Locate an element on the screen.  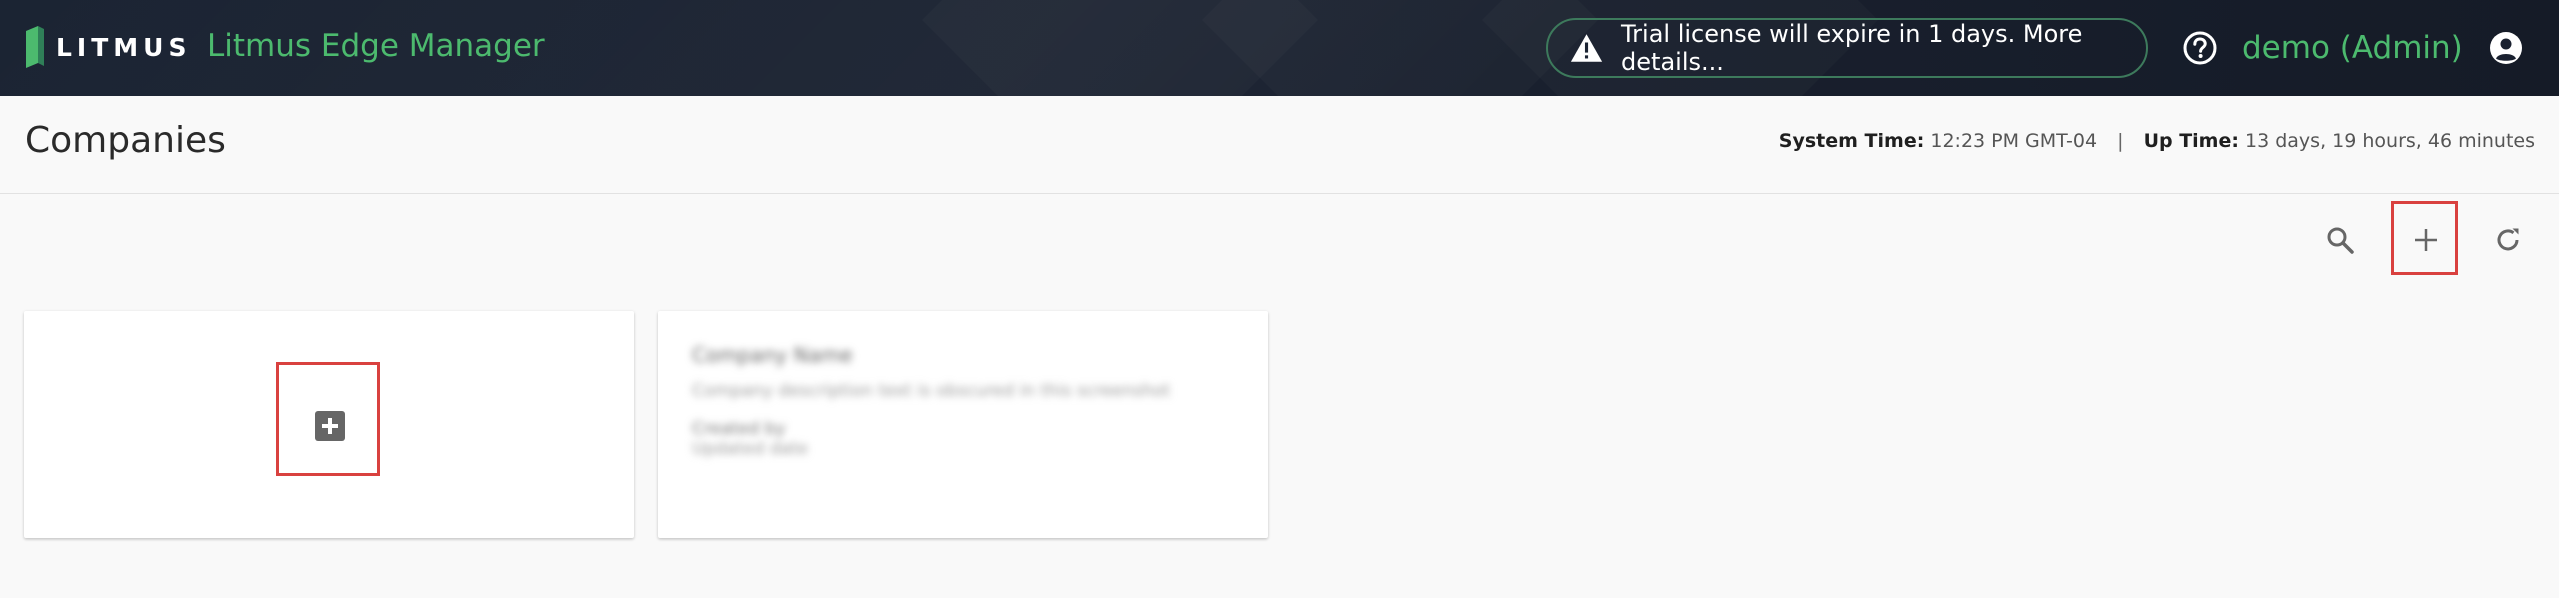
account-icon is located at coordinates (2506, 48).